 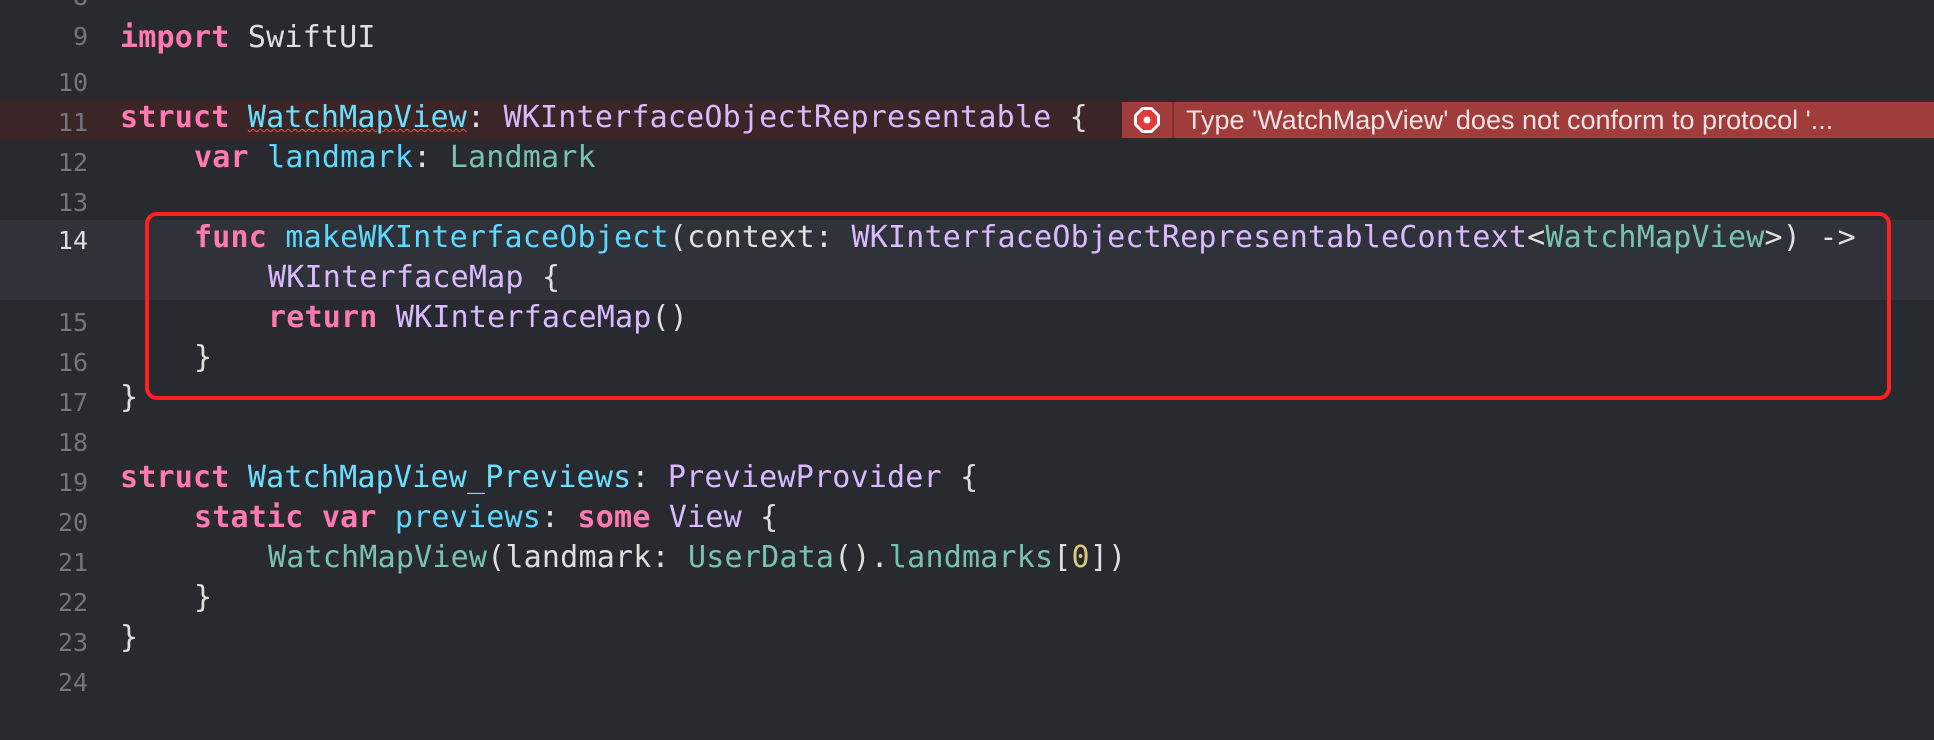 I want to click on protocol-name: WKInterfaceObjectRepresentable, so click(x=777, y=117).